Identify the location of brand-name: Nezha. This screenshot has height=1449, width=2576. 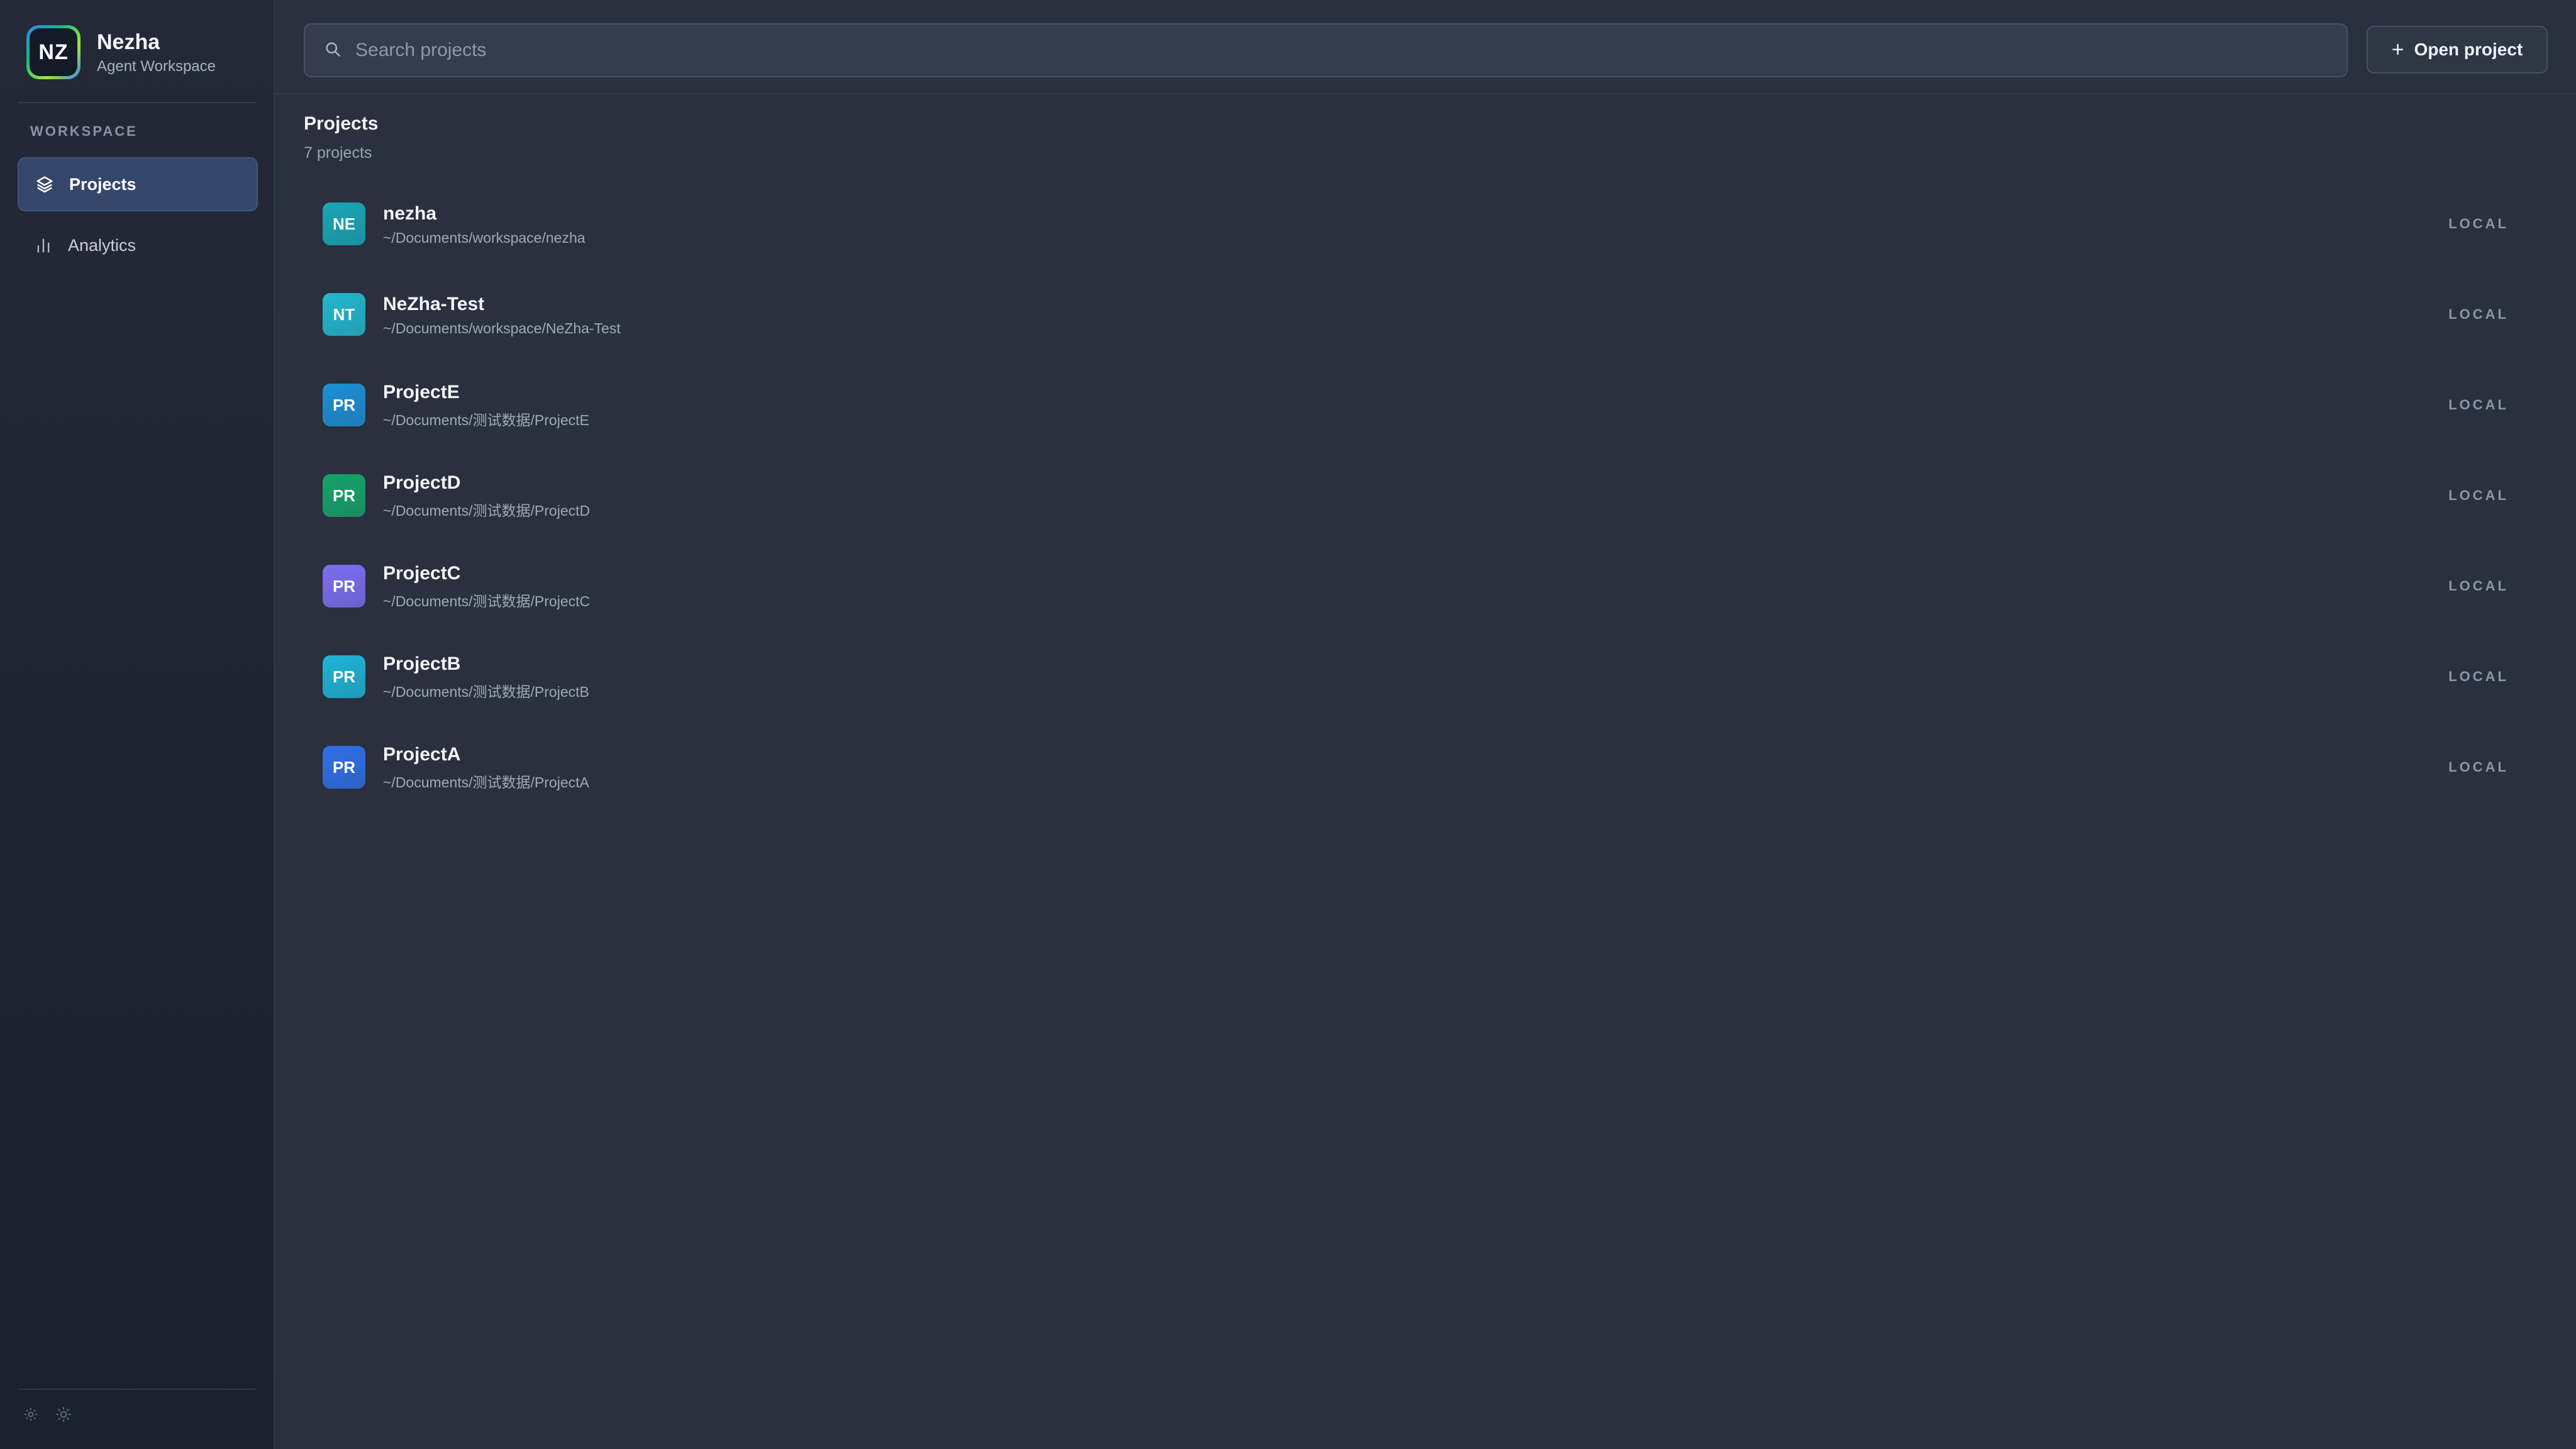
(128, 42).